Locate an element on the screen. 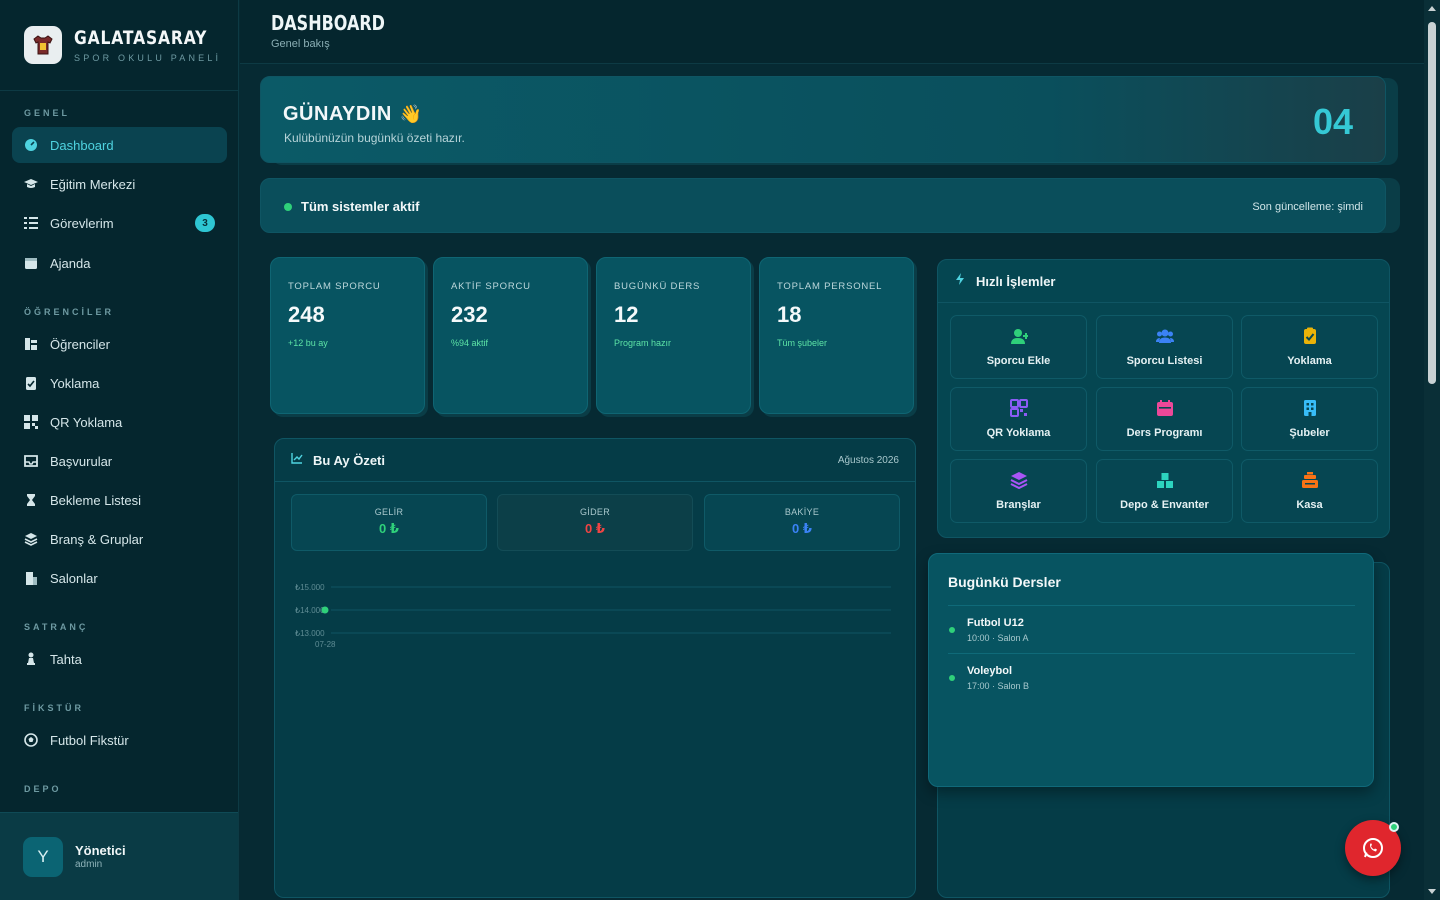 This screenshot has height=900, width=1440. graduation-cap-icon is located at coordinates (31, 184).